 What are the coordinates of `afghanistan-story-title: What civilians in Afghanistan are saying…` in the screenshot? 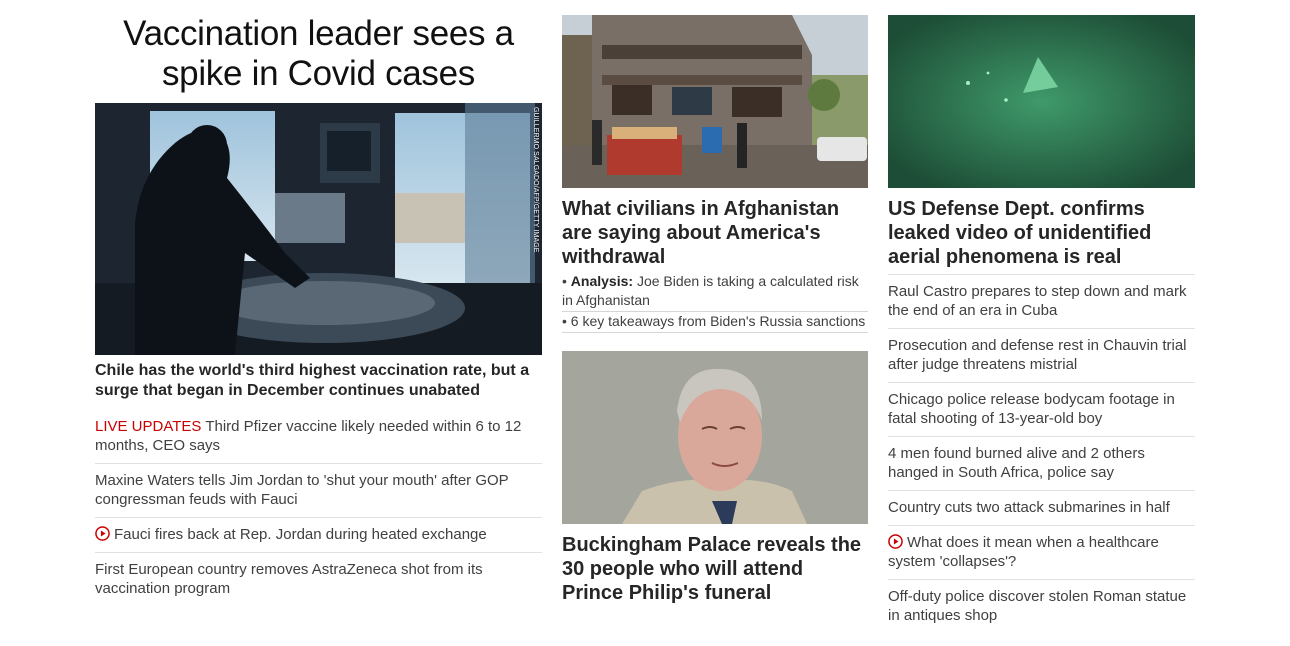 It's located at (715, 233).